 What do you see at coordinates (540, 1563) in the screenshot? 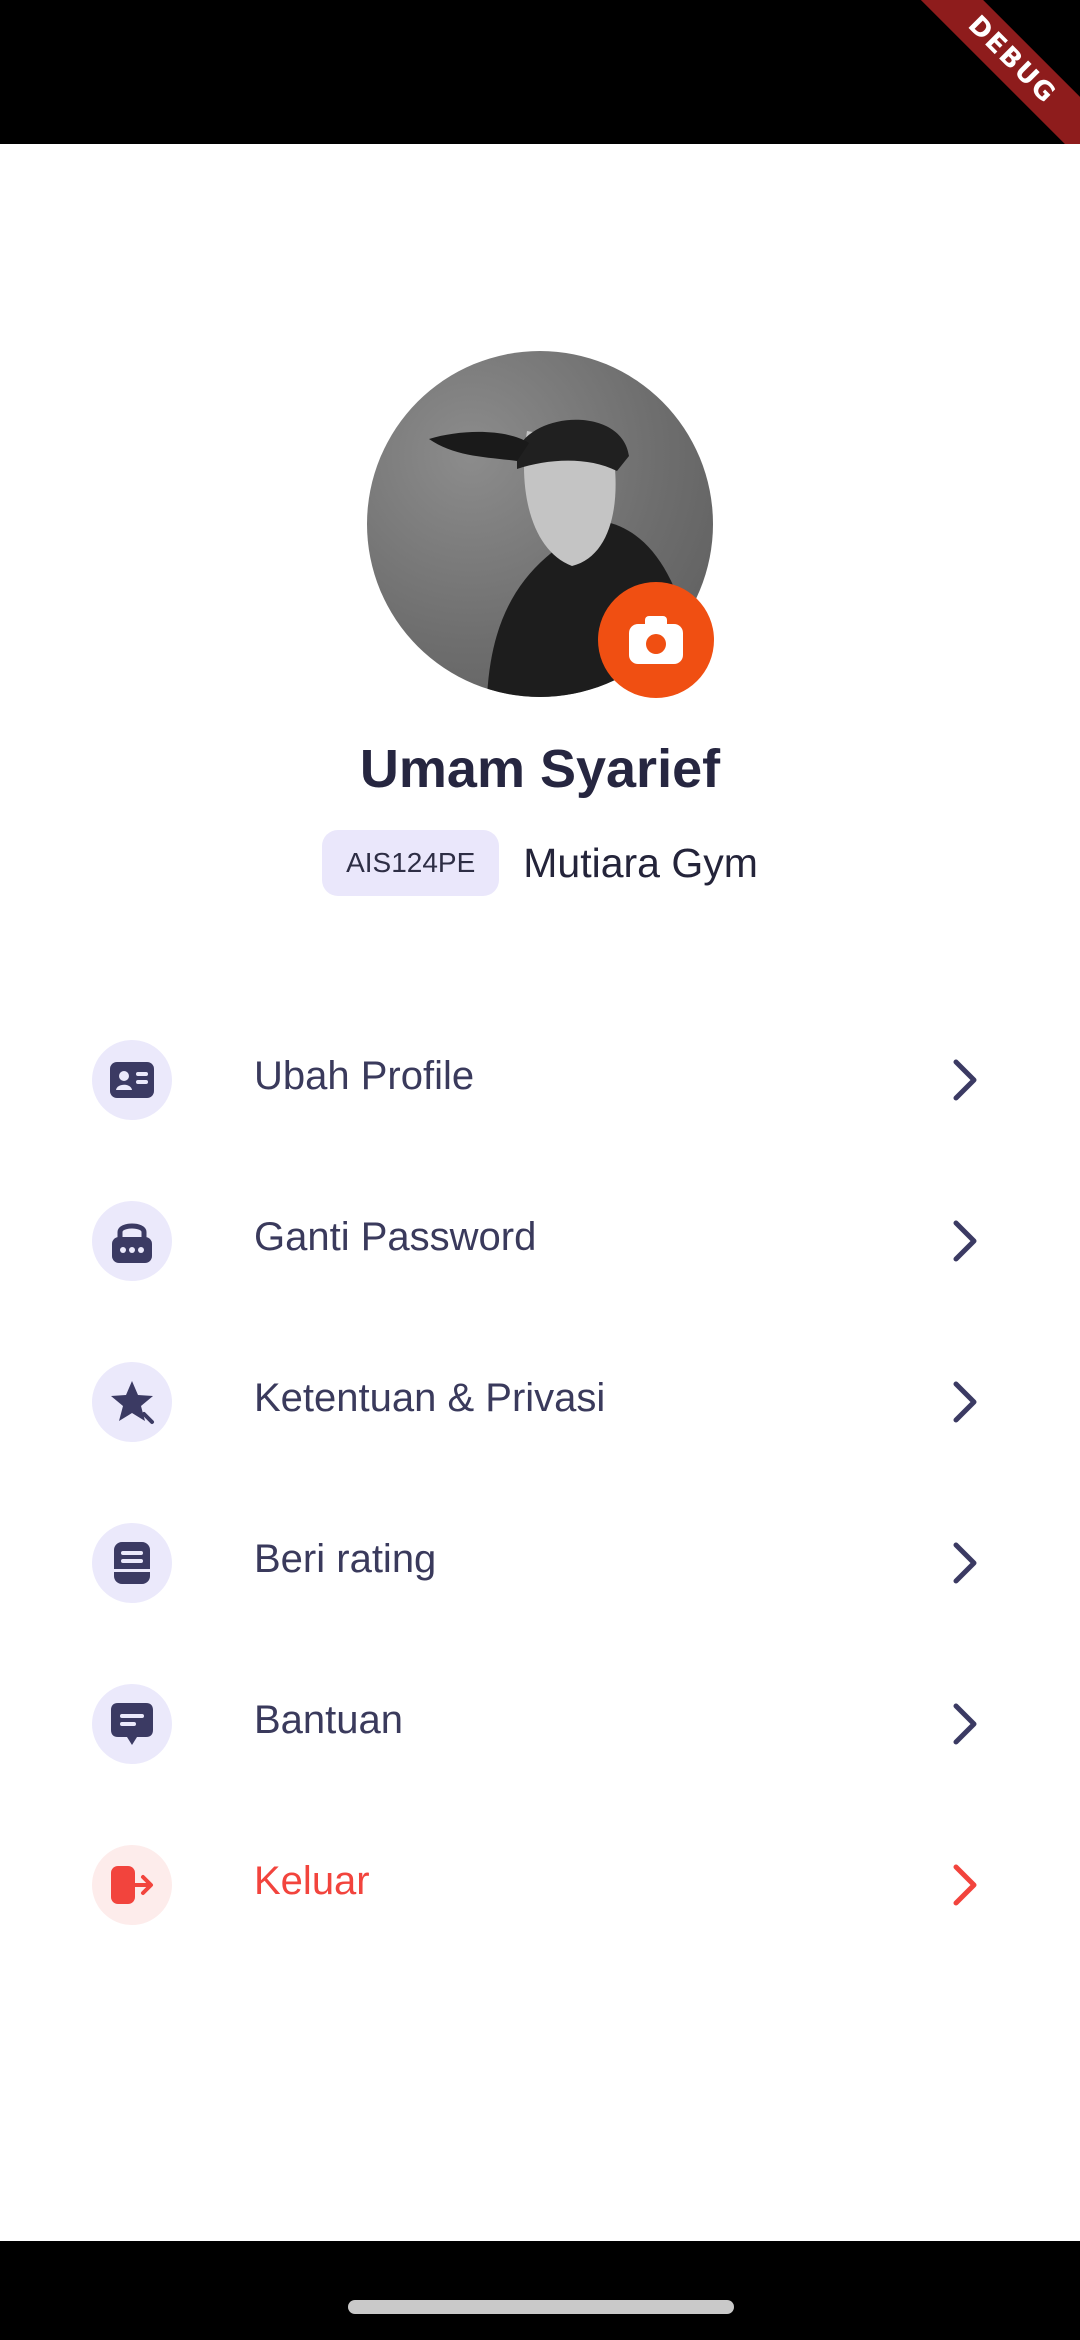
I see `menu-item-beri-rating: Beri rating` at bounding box center [540, 1563].